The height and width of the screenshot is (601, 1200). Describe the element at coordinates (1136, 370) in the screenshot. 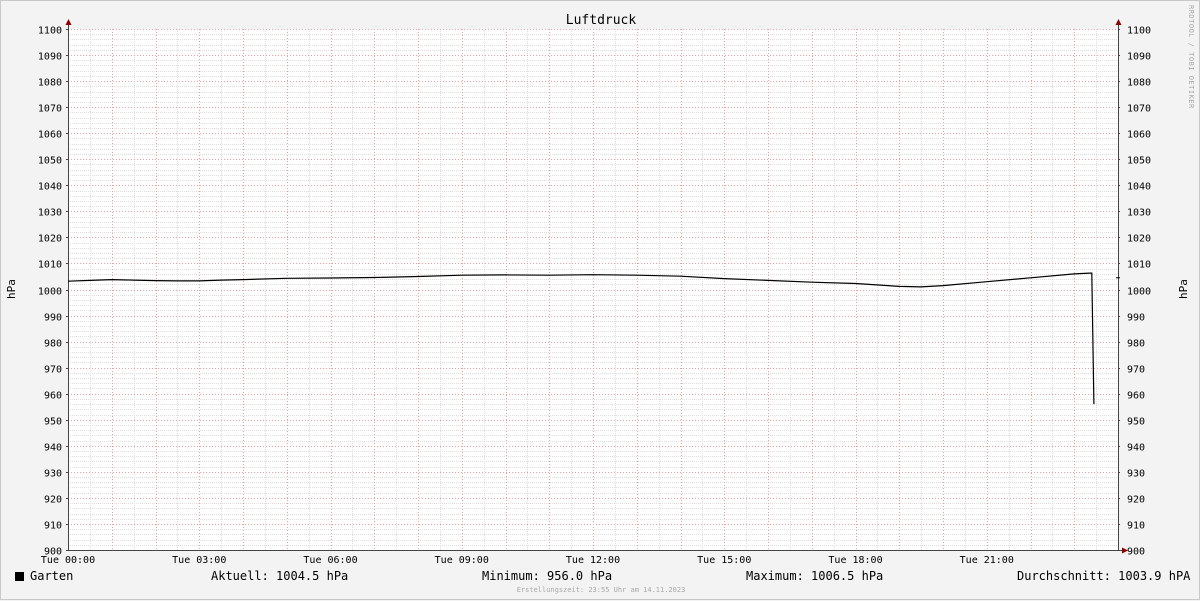

I see `y-tick-label-right: 970` at that location.